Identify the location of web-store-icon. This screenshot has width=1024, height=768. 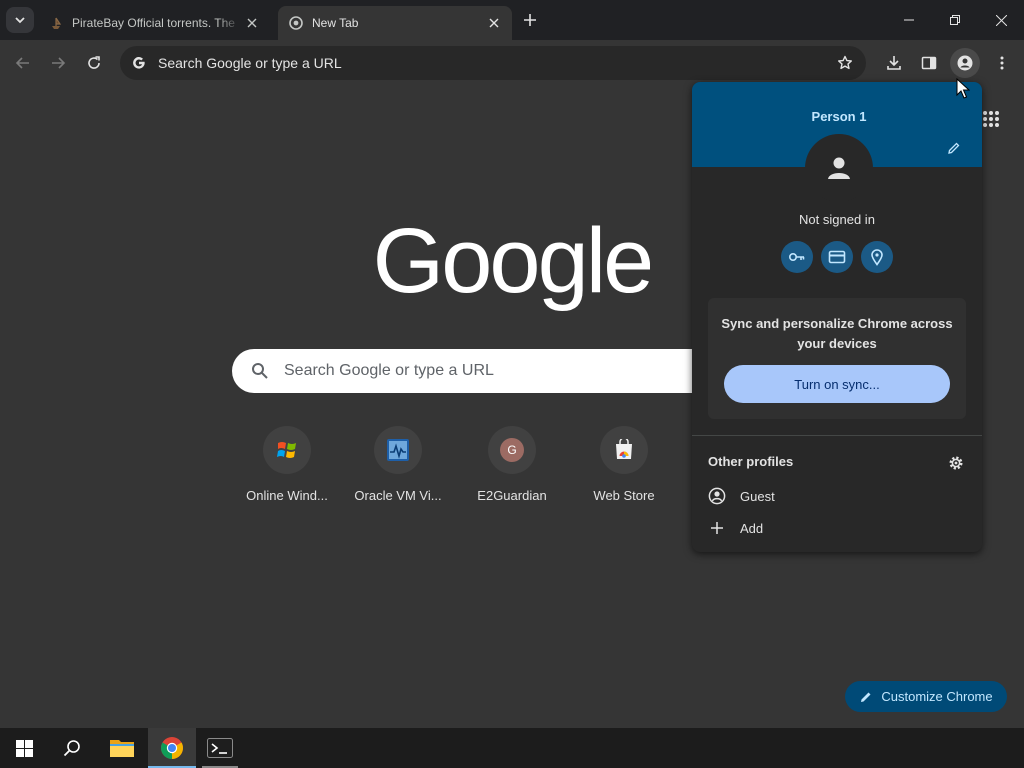
(624, 450).